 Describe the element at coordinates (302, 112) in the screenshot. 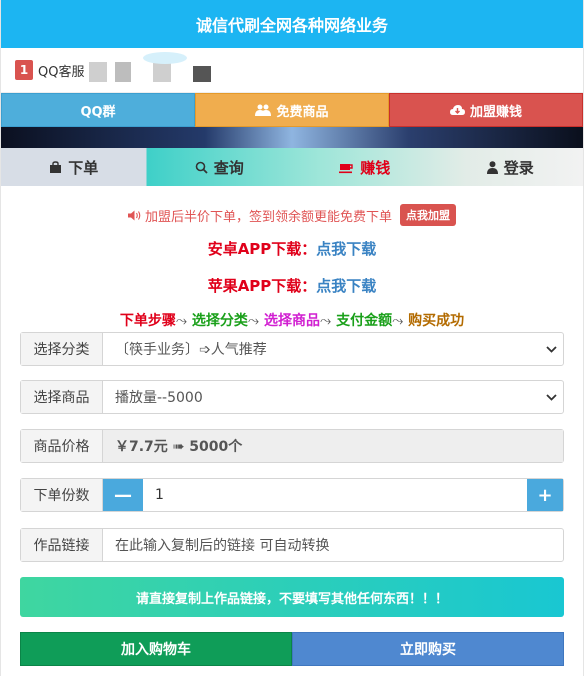

I see `free-goods-label: 免费商品` at that location.